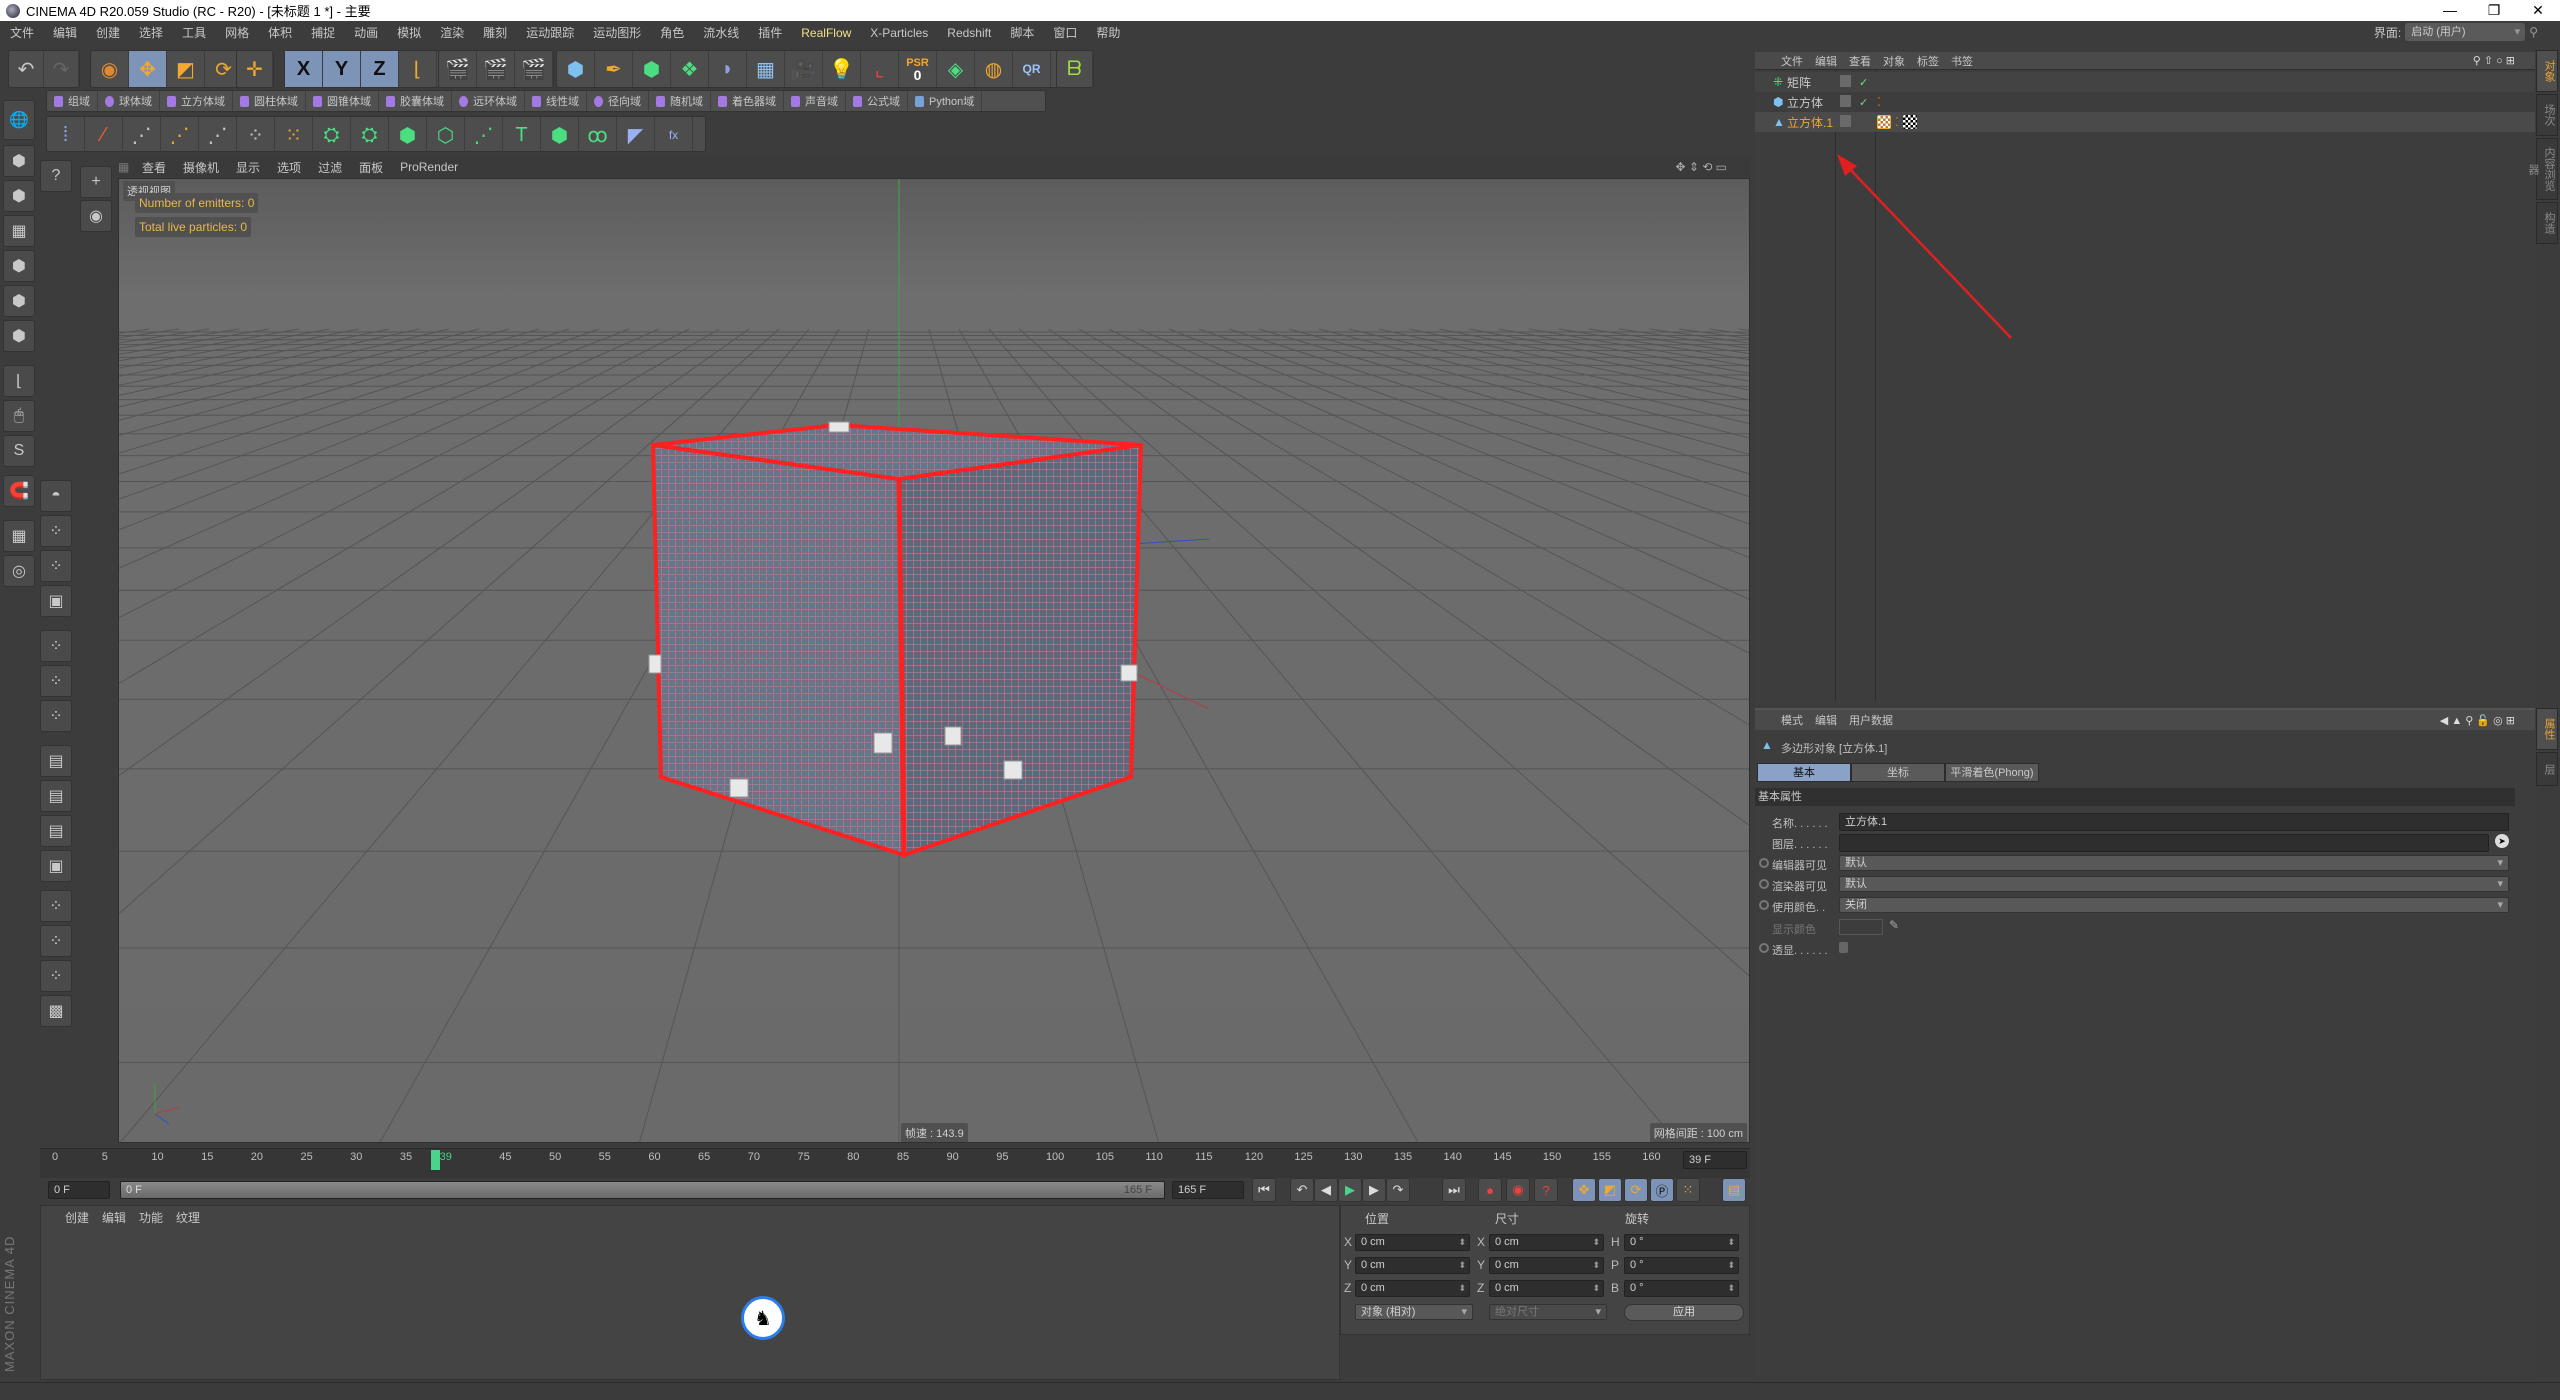 This screenshot has height=1400, width=2560. Describe the element at coordinates (1734, 1190) in the screenshot. I see `timeline-window-button: ▤` at that location.